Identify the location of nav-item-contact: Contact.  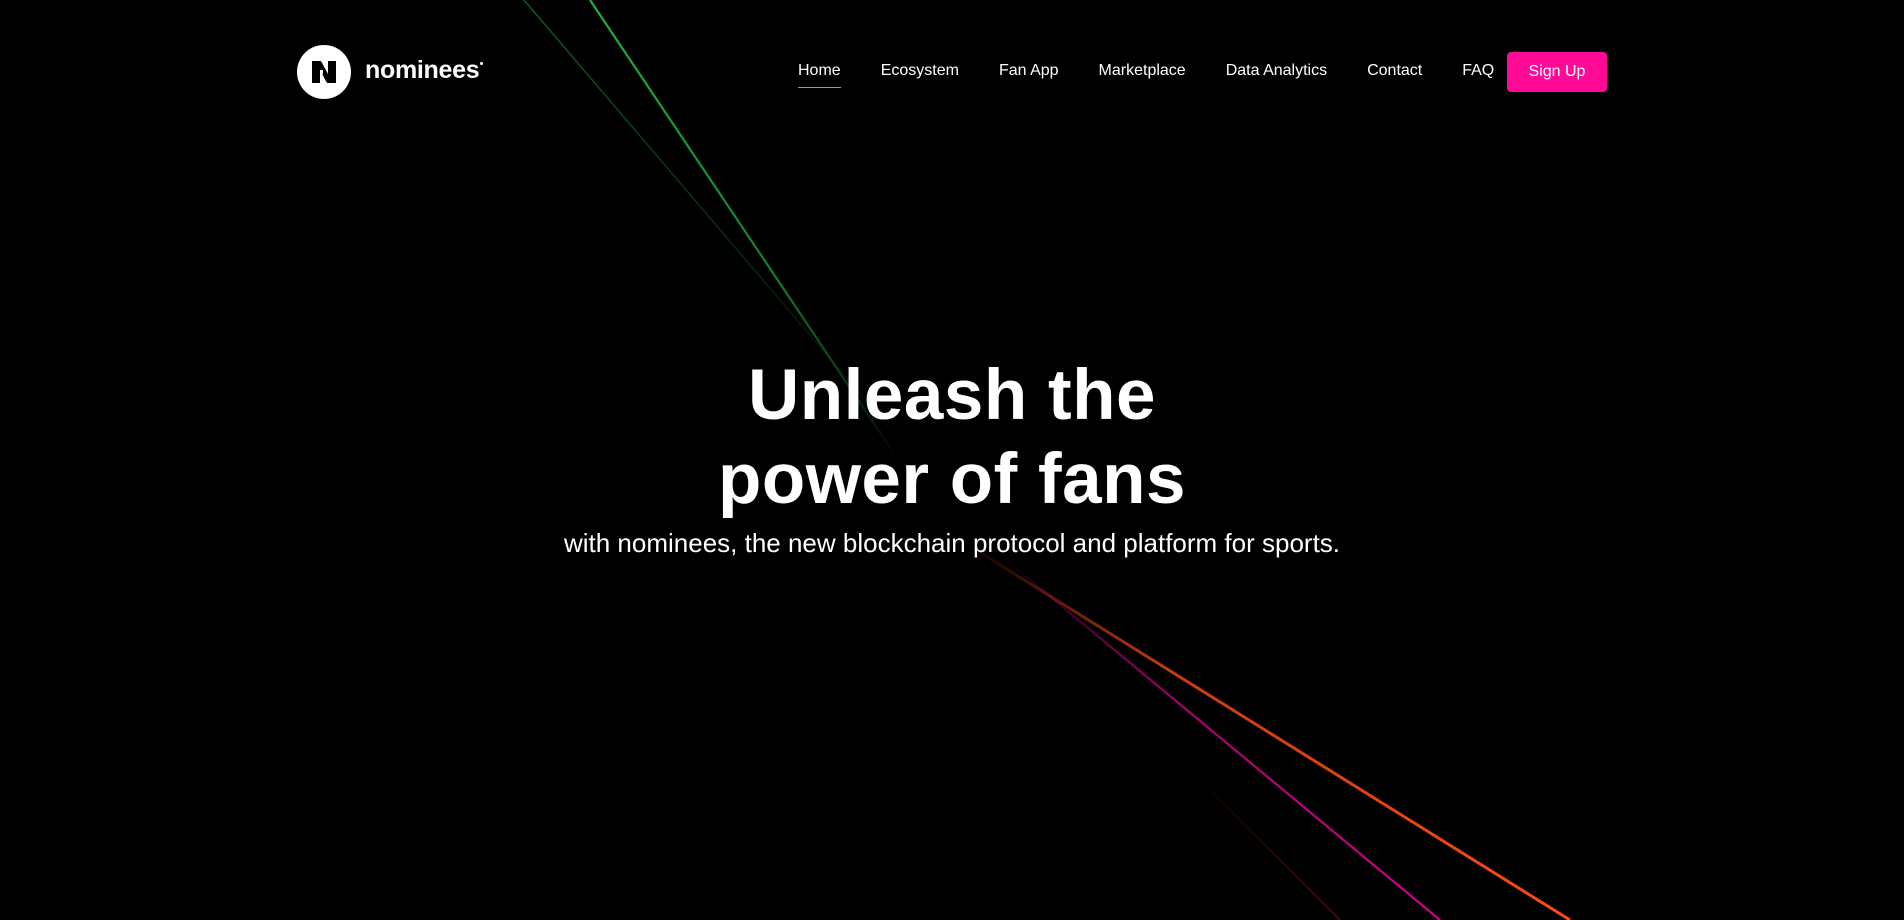
(1394, 71).